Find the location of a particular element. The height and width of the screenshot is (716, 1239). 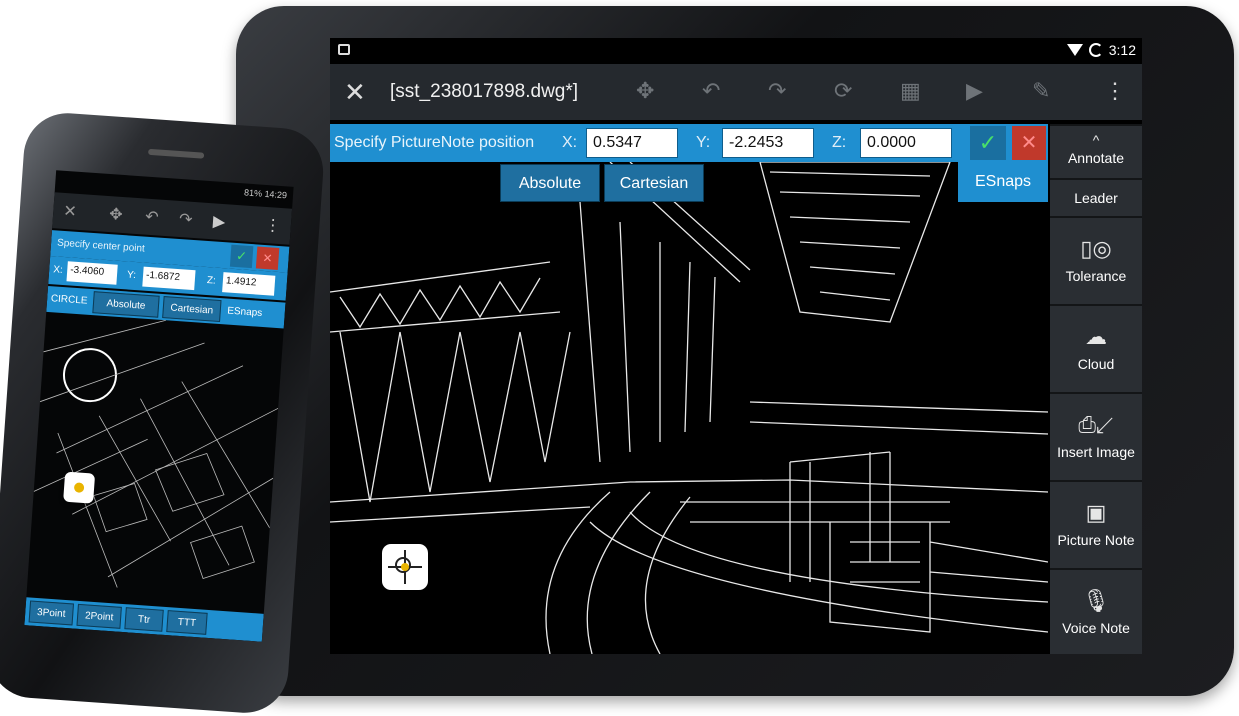

check-icon: ✓ is located at coordinates (988, 142).